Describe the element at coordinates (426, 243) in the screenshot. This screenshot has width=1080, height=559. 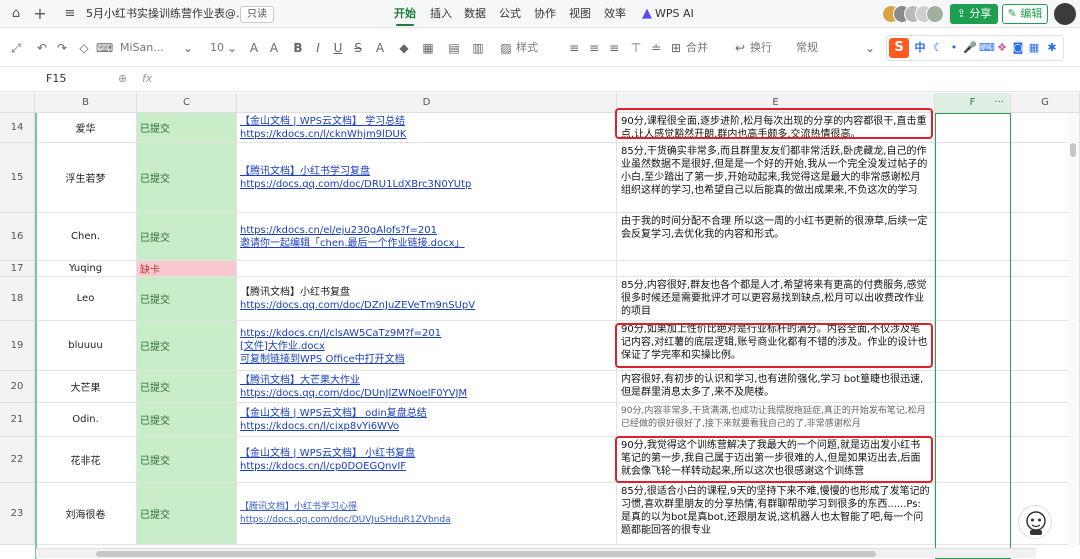
I see `document-link: 邀请你一起编辑「chen.最后一个作业链接.docx」` at that location.